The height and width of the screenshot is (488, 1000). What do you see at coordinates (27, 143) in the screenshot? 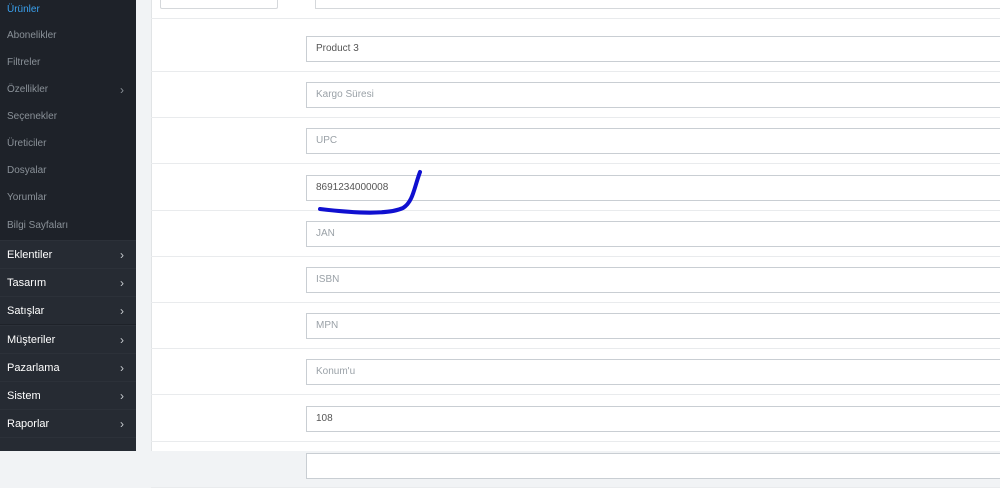
I see `sidebar-item-label: Üreticiler` at bounding box center [27, 143].